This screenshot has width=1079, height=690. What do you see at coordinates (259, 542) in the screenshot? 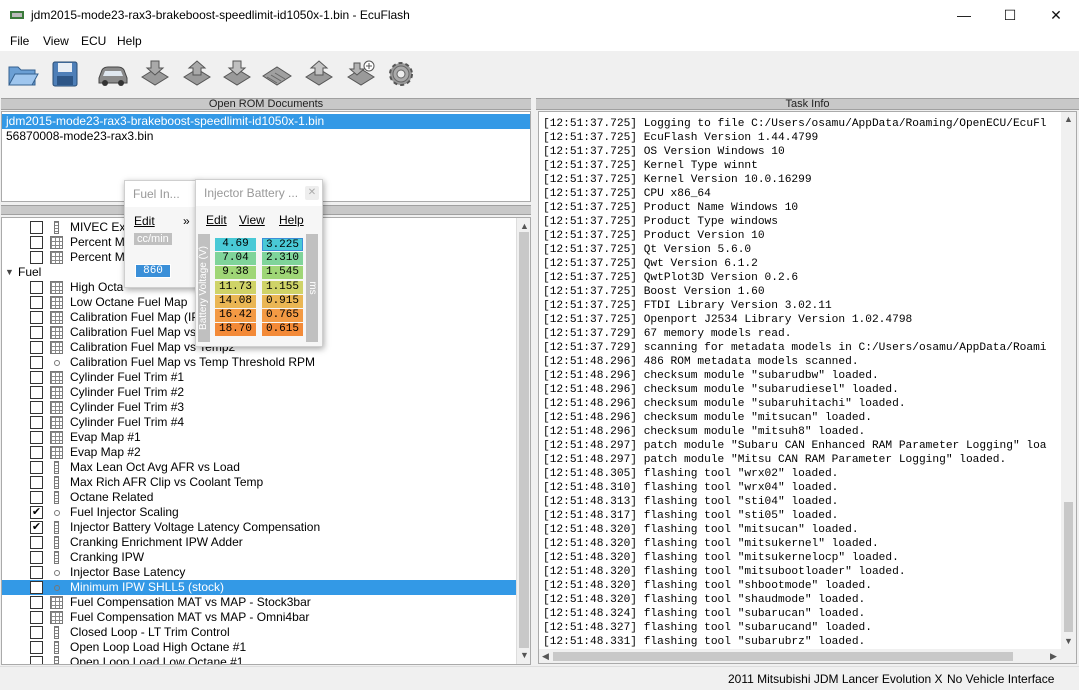
I see `tree-item: Cranking Enrichment IPW Adder` at bounding box center [259, 542].